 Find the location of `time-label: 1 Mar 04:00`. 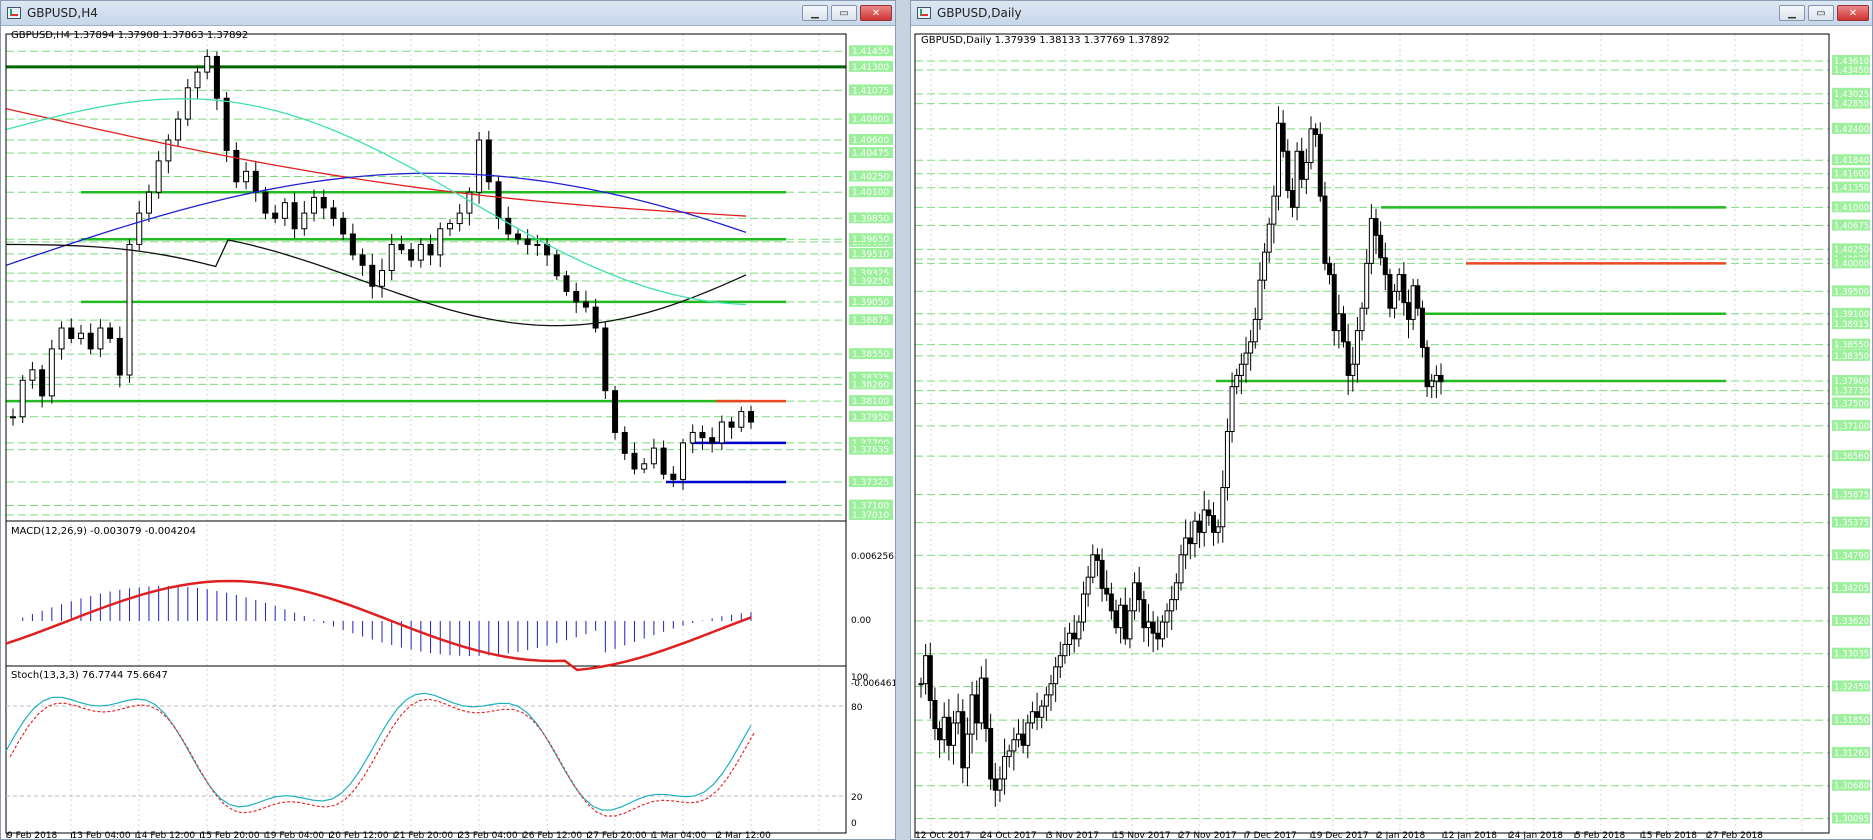

time-label: 1 Mar 04:00 is located at coordinates (679, 835).